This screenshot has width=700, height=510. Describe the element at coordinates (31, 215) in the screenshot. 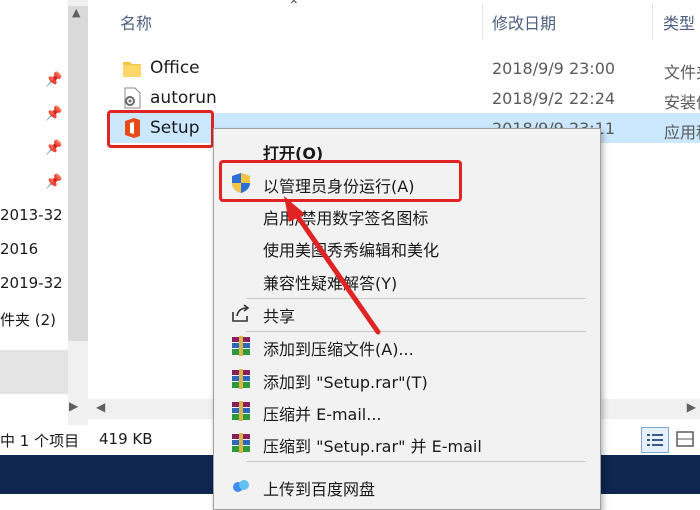

I see `nav-item: 2013-32` at that location.